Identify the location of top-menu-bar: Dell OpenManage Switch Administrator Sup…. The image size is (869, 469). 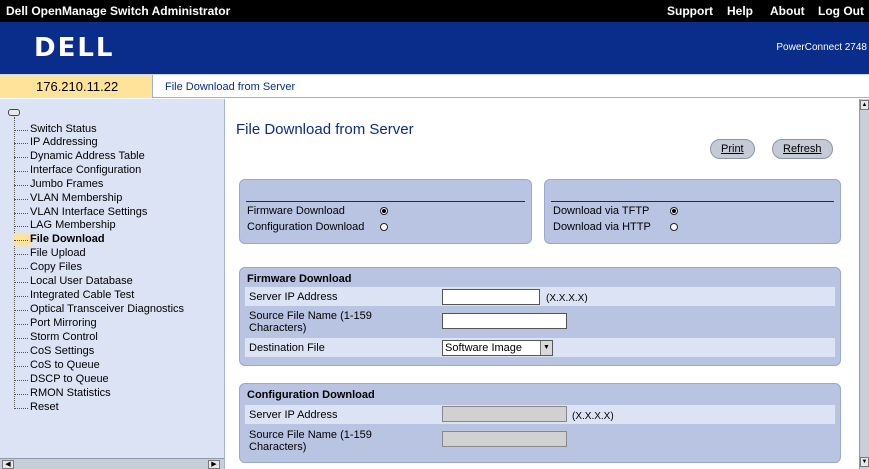
(434, 11).